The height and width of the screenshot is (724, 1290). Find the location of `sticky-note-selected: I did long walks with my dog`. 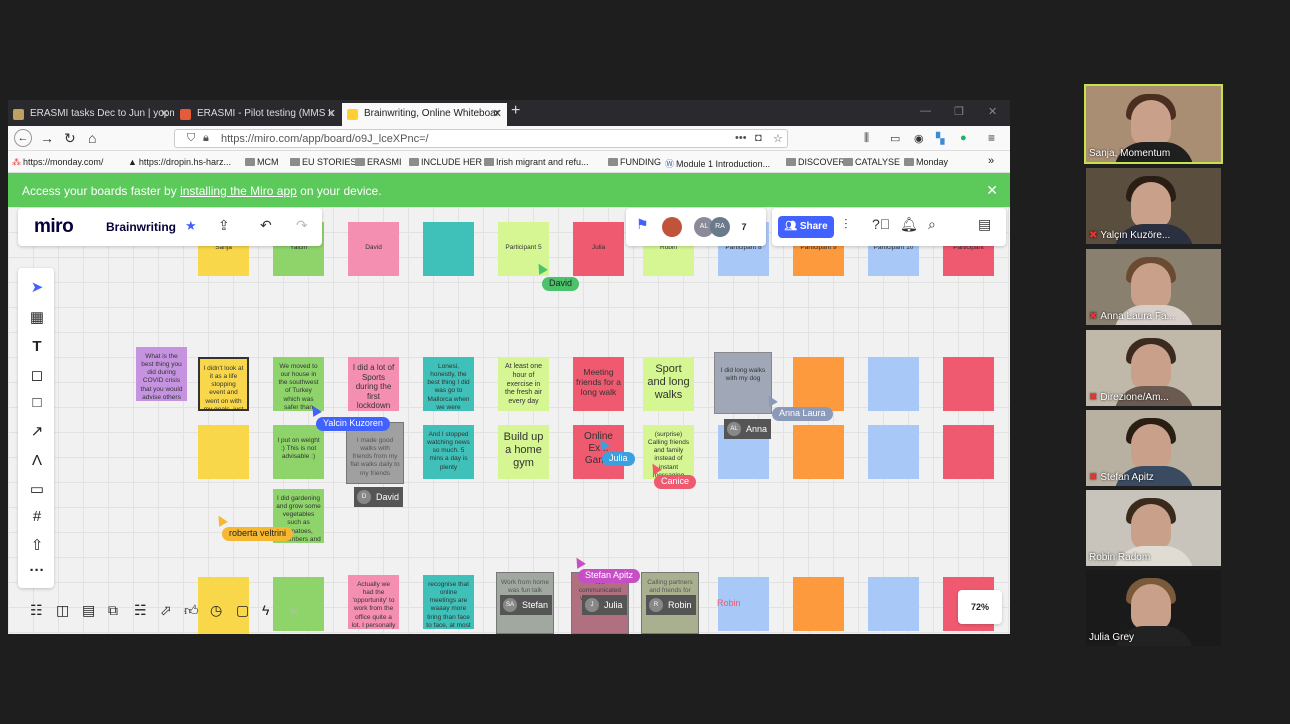

sticky-note-selected: I did long walks with my dog is located at coordinates (743, 383).